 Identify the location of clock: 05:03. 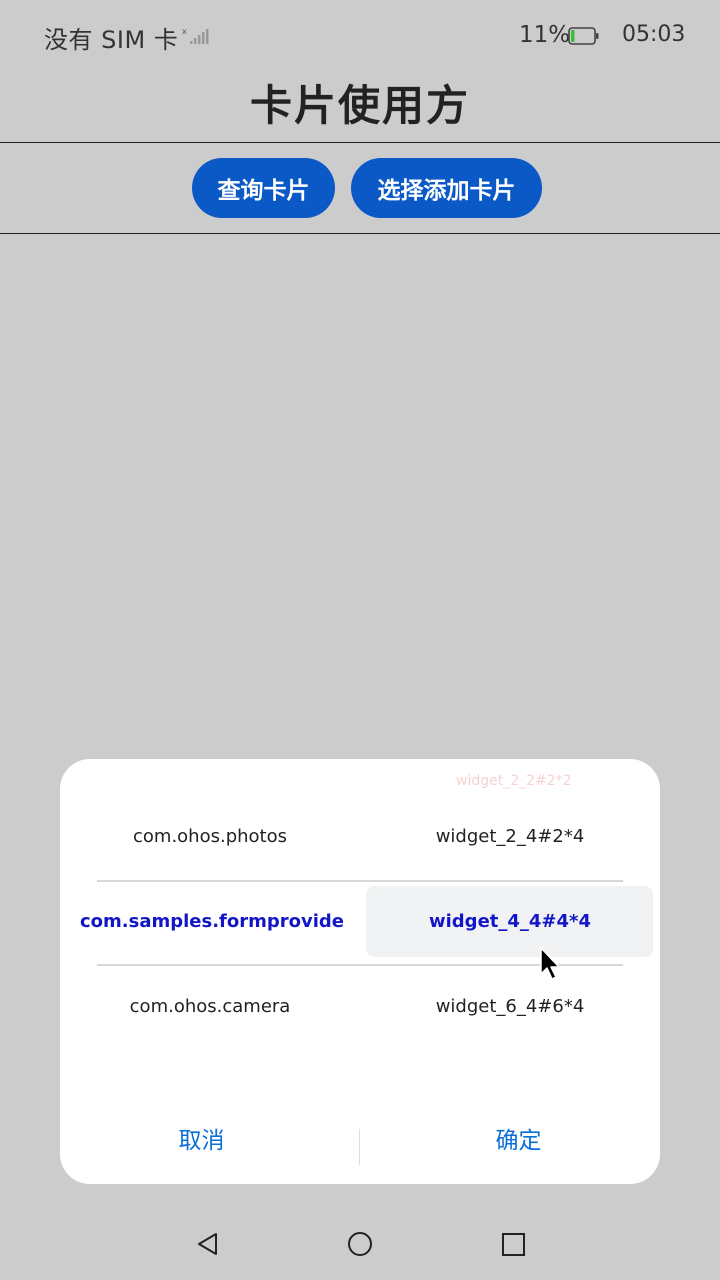
(654, 34).